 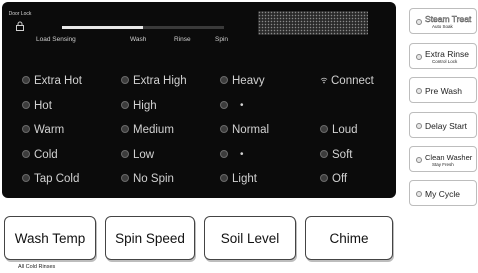 I want to click on option-soil-medium-light: •, so click(x=232, y=155).